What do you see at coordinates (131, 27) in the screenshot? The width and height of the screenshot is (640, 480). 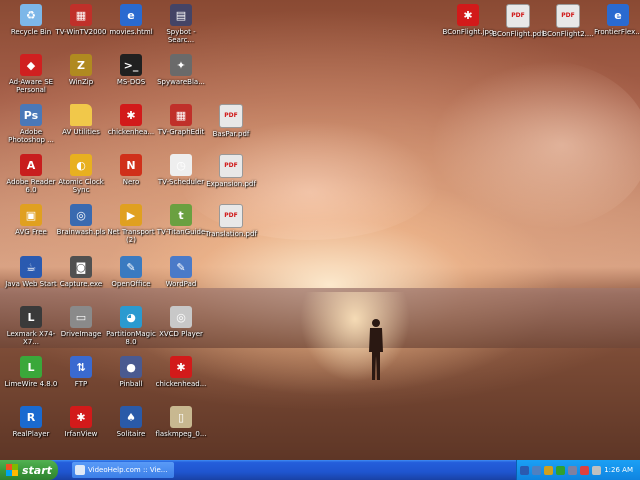 I see `desktop-icon: e movies.html` at bounding box center [131, 27].